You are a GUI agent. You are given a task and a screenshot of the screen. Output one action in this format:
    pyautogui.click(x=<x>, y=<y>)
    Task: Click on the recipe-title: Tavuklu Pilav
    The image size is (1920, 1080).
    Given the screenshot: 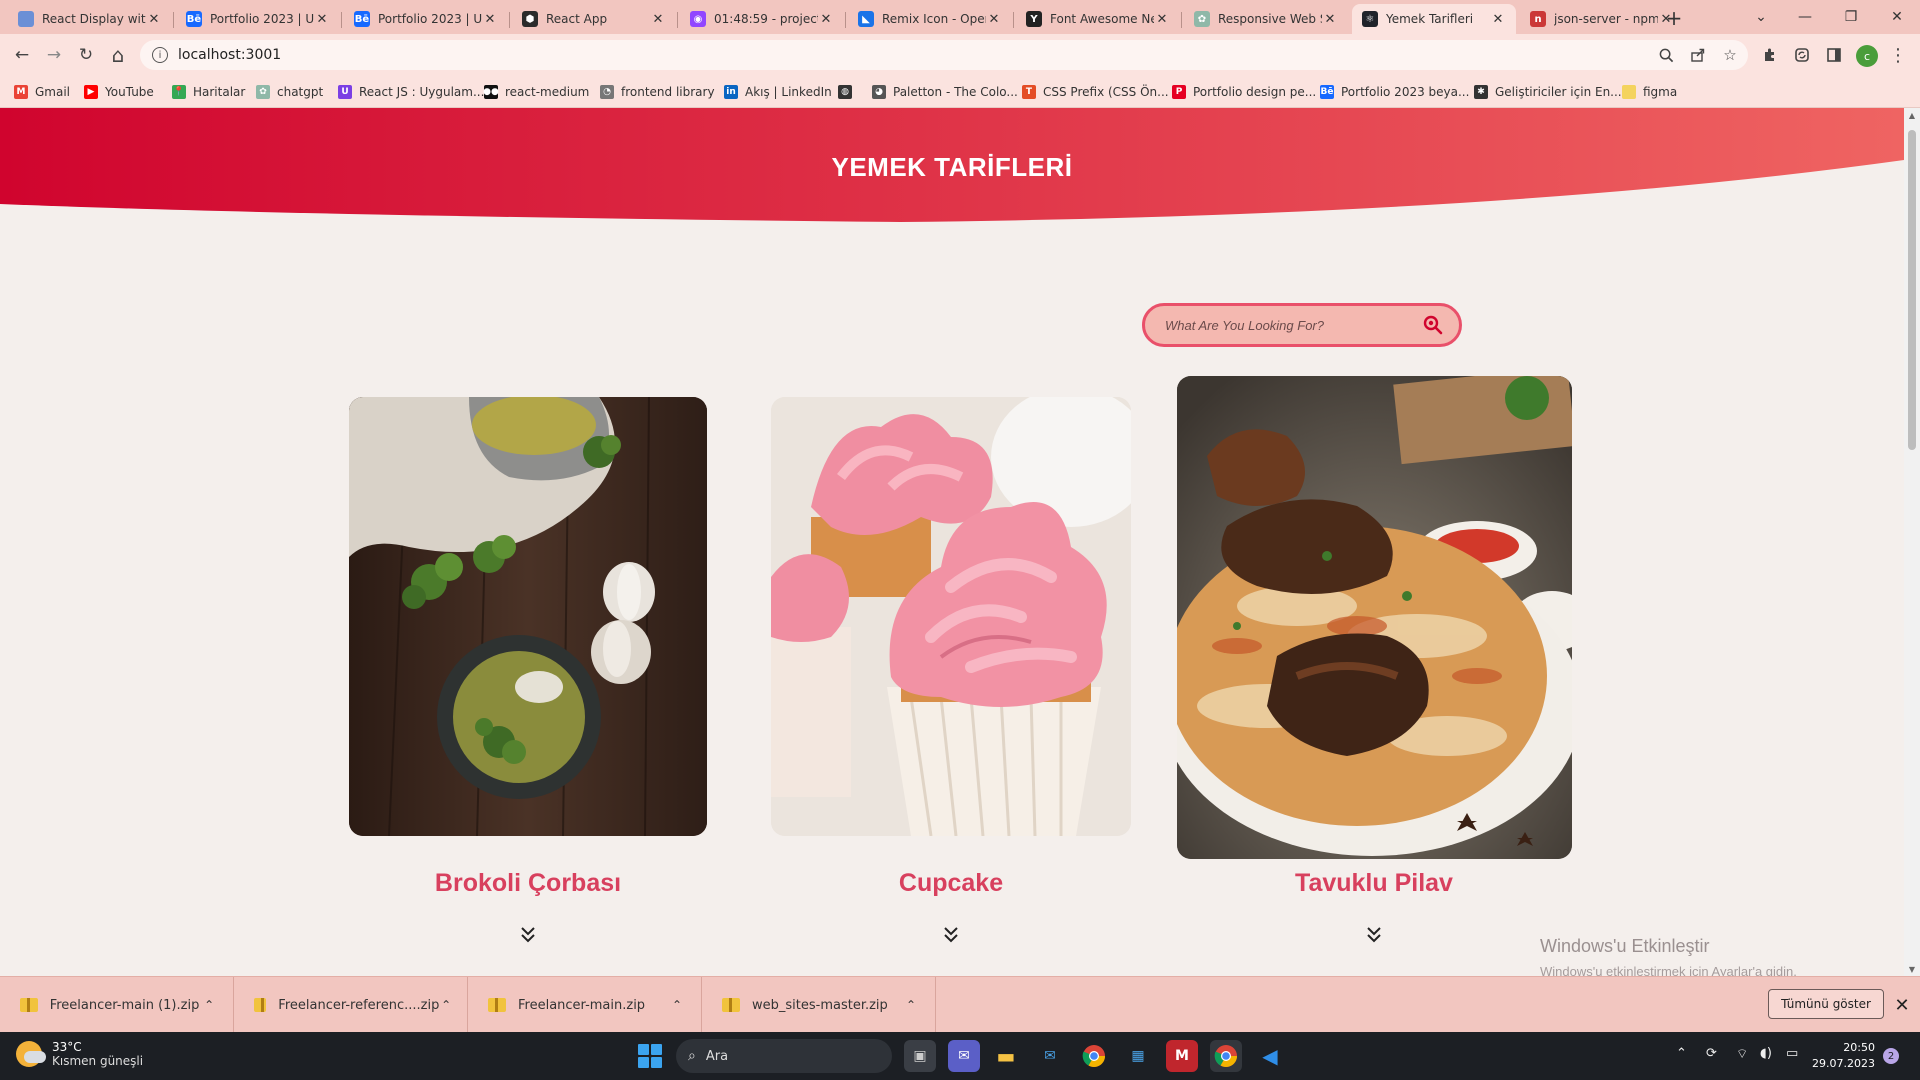 What is the action you would take?
    pyautogui.click(x=1374, y=883)
    